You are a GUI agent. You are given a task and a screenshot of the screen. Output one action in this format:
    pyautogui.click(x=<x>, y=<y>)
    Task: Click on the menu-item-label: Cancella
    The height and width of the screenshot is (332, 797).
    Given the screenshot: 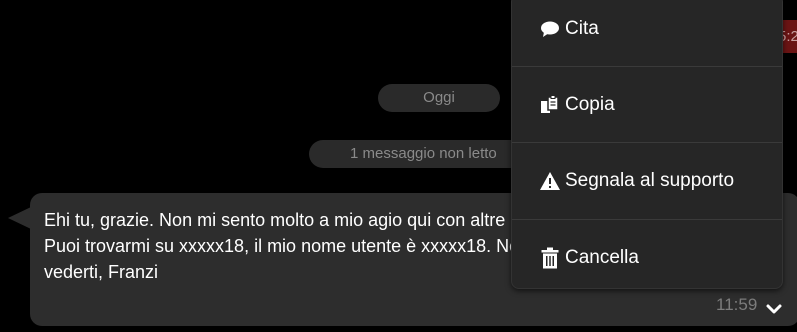 What is the action you would take?
    pyautogui.click(x=602, y=257)
    